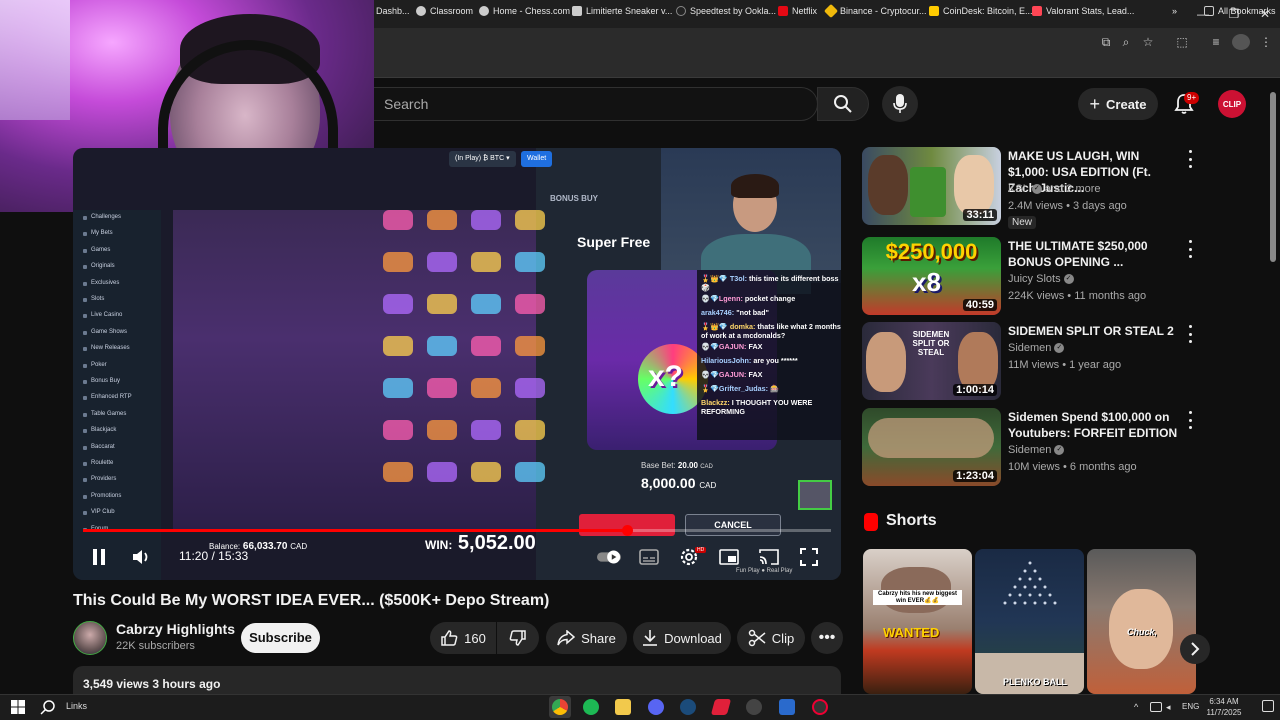 The image size is (1280, 720). What do you see at coordinates (931, 361) in the screenshot?
I see `rec-thumbnail: SIDEMEN SPLIT OR STEAL 1:00:14` at bounding box center [931, 361].